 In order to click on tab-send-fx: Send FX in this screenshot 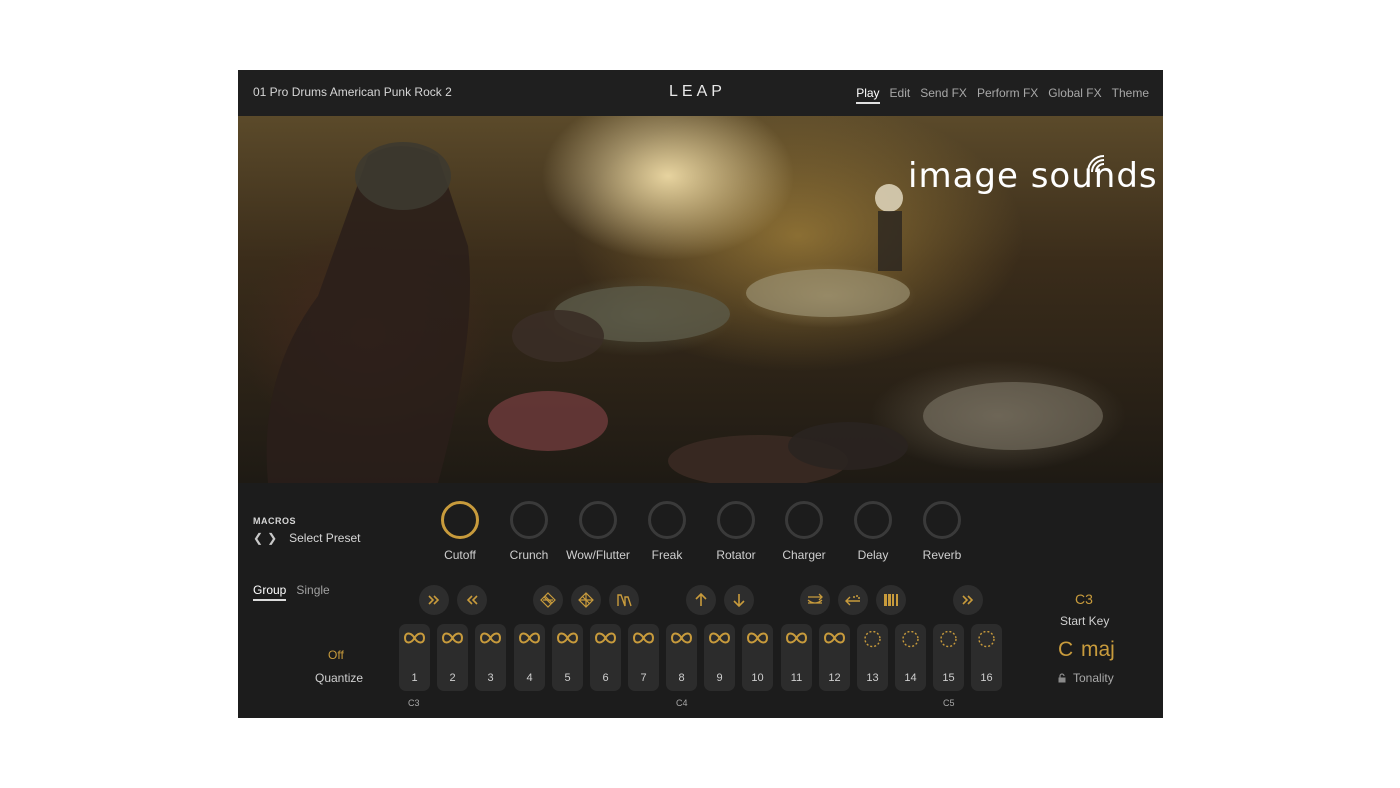, I will do `click(943, 95)`.